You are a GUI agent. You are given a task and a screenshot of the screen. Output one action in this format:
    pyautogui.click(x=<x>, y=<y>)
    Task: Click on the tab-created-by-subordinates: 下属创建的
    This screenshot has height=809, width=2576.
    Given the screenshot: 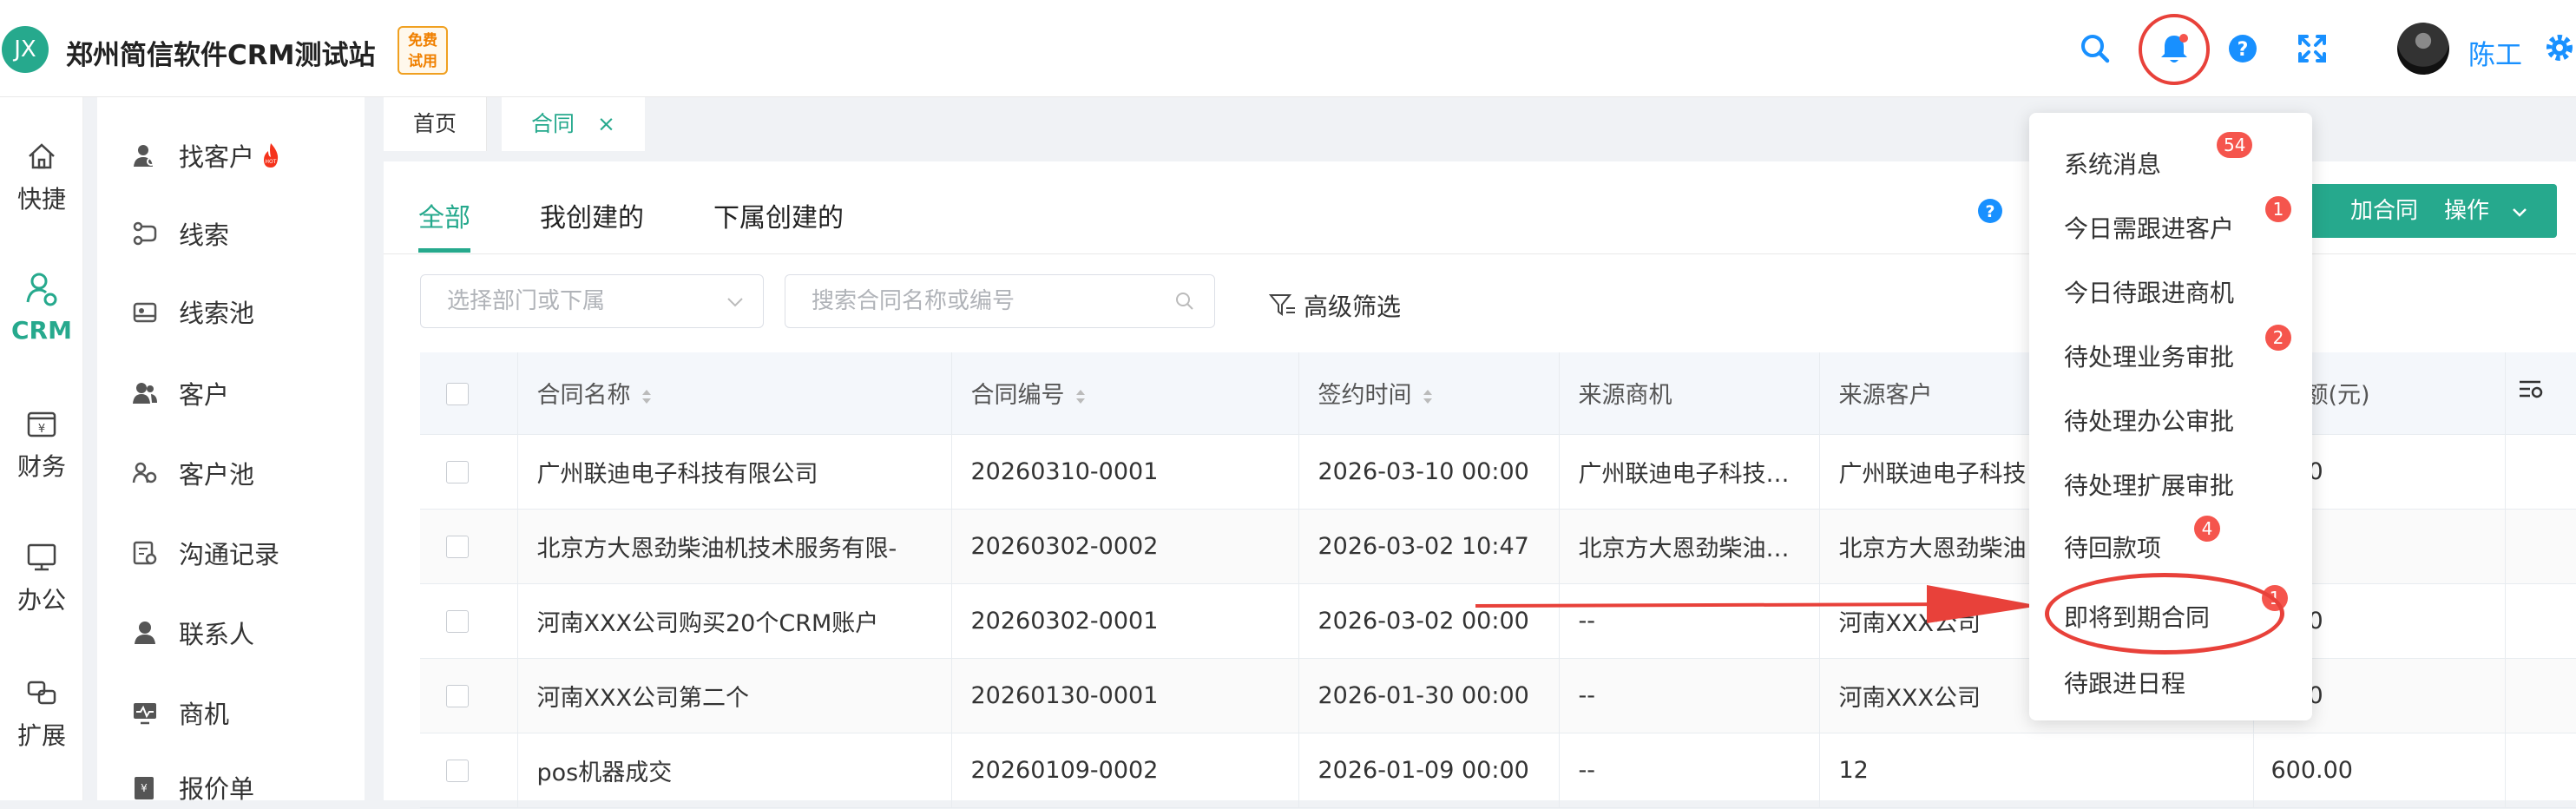 What is the action you would take?
    pyautogui.click(x=779, y=215)
    